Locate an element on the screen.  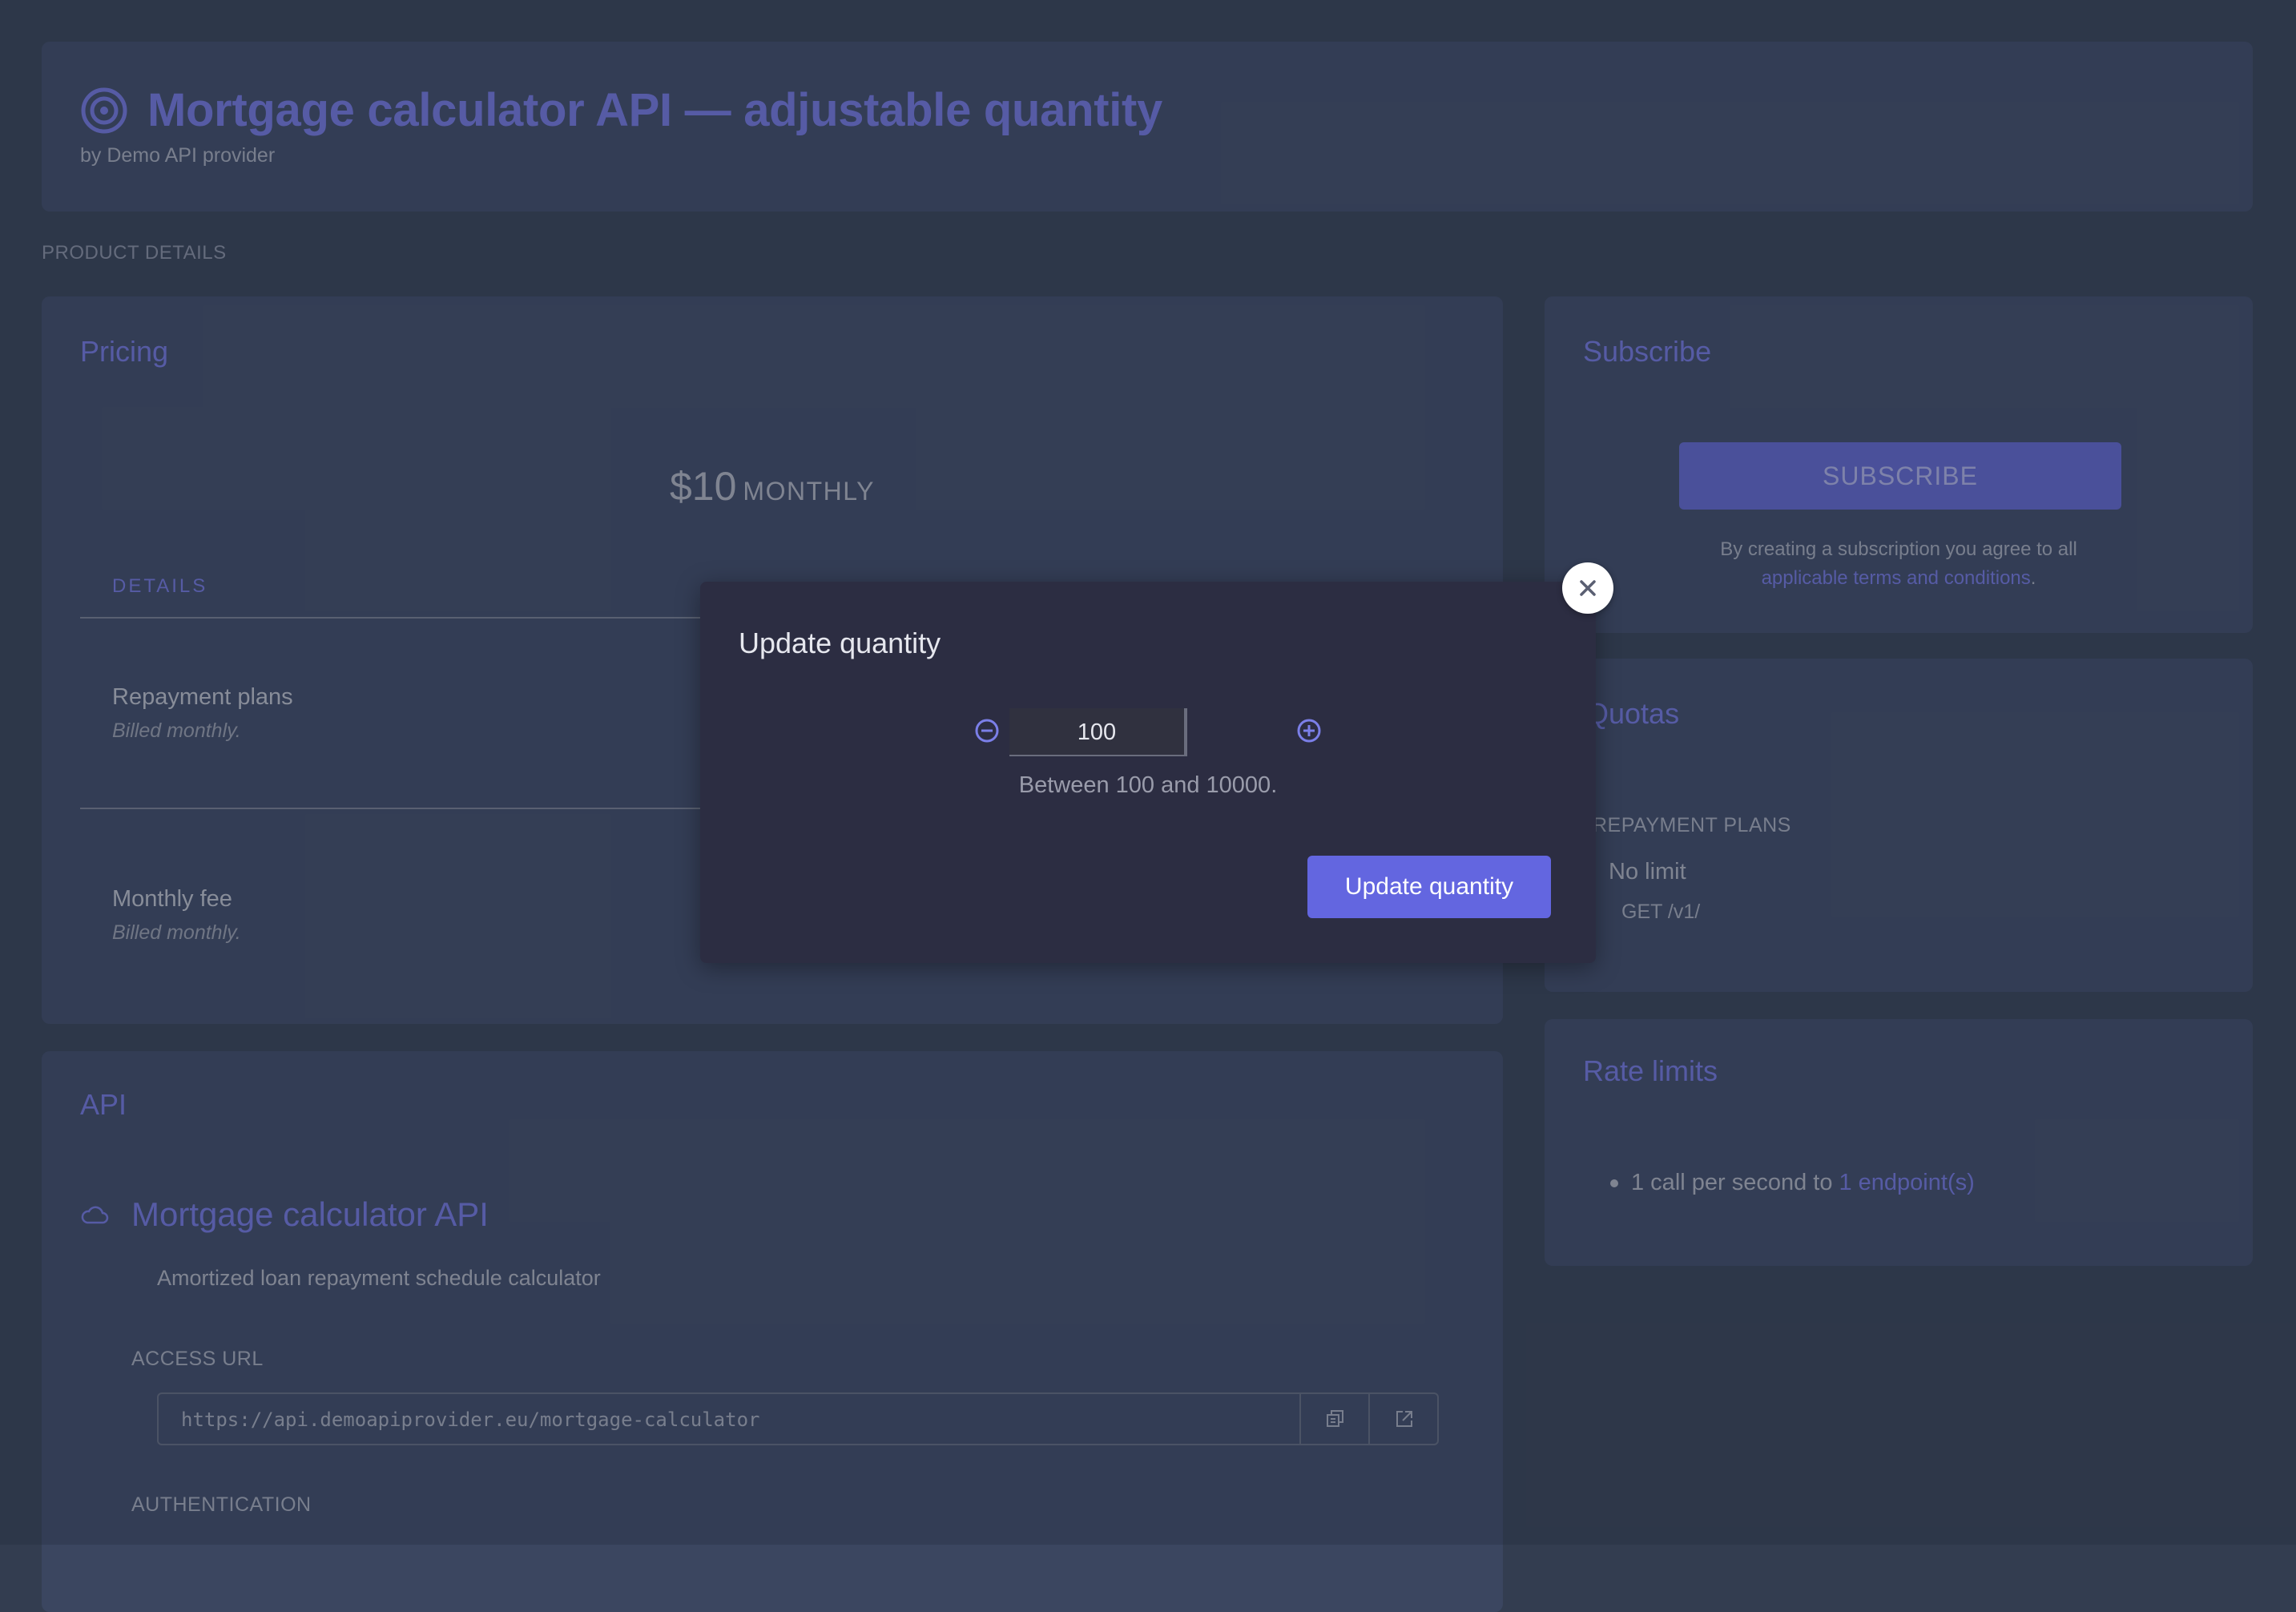
close-icon is located at coordinates (1588, 588).